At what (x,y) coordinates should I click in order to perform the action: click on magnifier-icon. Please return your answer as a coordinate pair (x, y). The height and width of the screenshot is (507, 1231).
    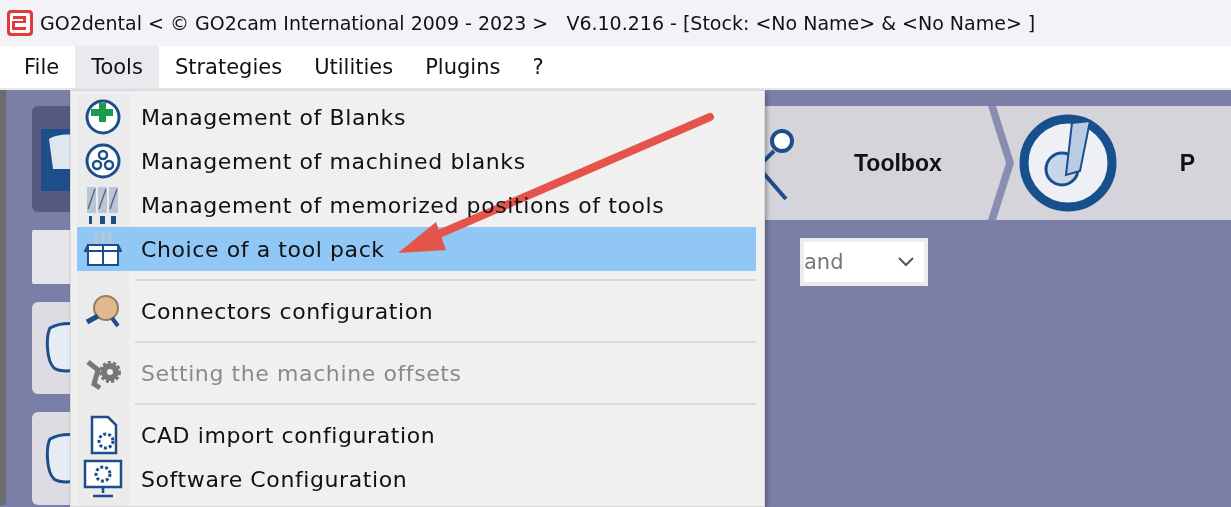
    Looking at the image, I should click on (103, 311).